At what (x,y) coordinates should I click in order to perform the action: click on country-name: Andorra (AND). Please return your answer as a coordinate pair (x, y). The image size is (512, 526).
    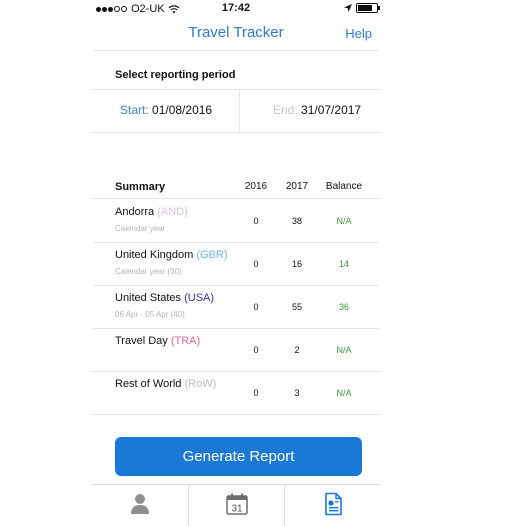
    Looking at the image, I should click on (151, 212).